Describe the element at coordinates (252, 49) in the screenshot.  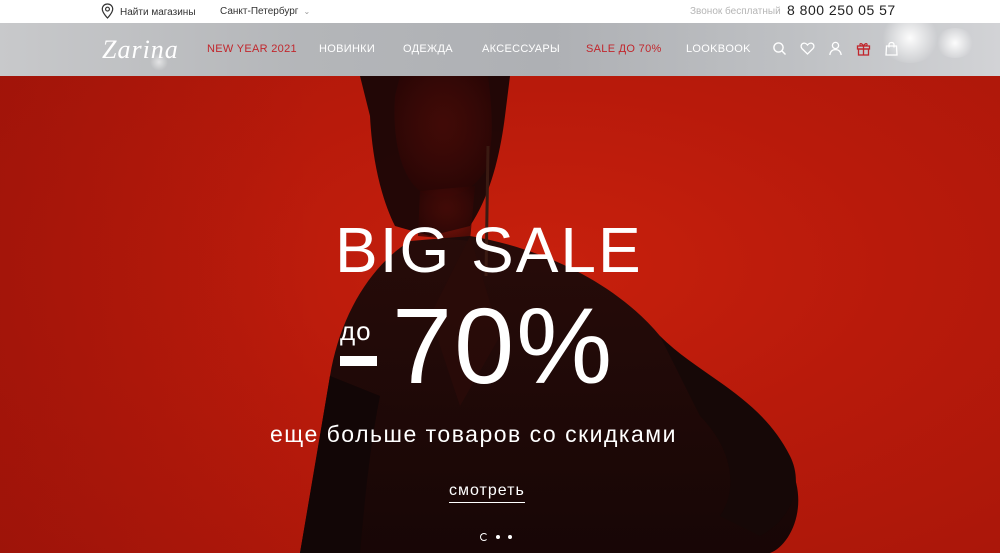
I see `nav-item-new-year: NEW YEAR 2021` at that location.